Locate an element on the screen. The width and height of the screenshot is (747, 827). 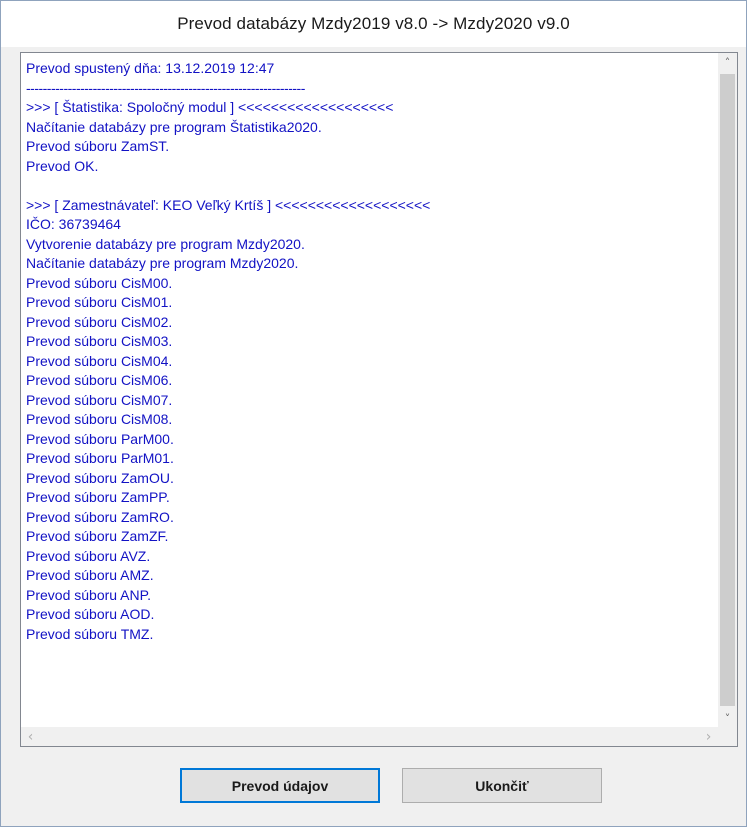
log-line: Prevod súboru CisM00. is located at coordinates (99, 282).